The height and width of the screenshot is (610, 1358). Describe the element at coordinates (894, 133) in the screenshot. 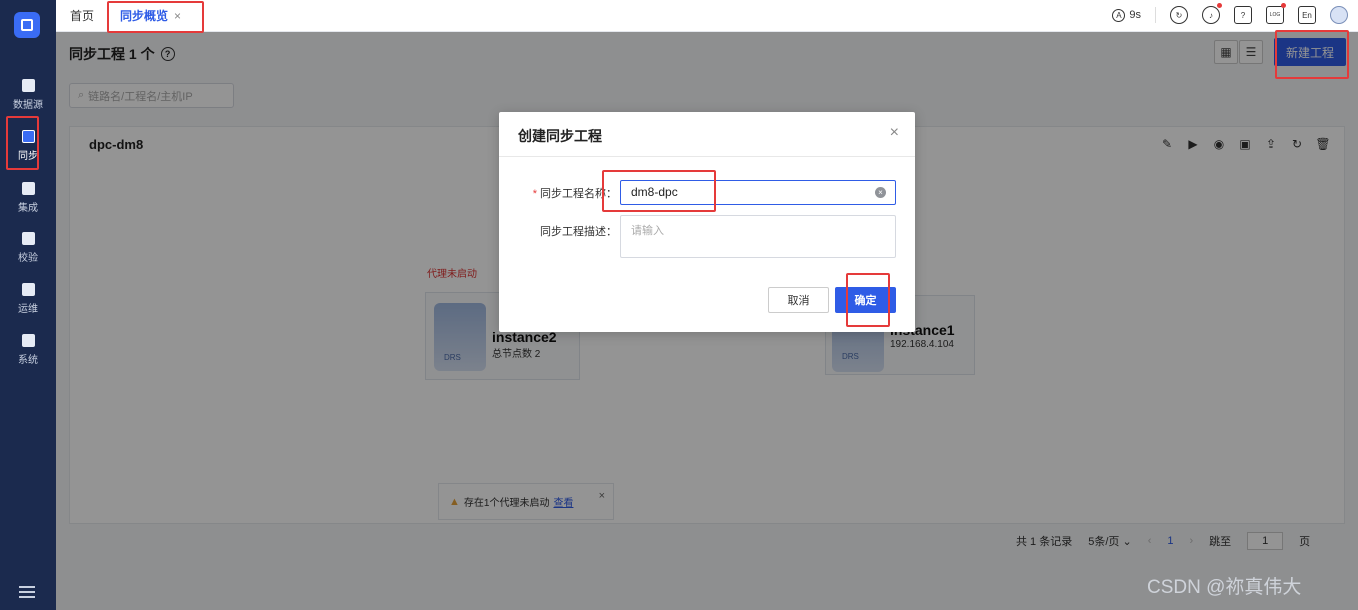

I see `close-icon: ×` at that location.